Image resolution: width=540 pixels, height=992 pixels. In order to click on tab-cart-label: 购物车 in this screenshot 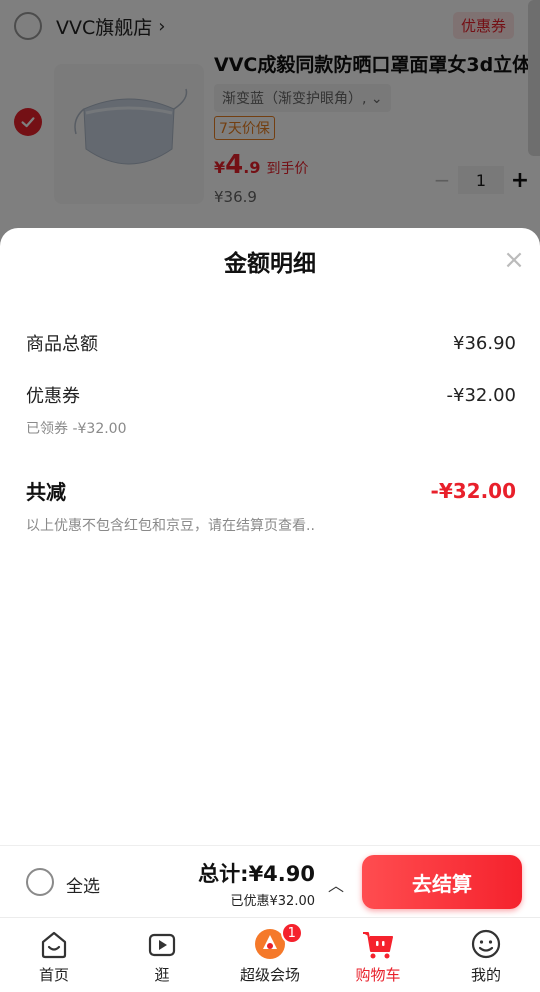, I will do `click(378, 975)`.